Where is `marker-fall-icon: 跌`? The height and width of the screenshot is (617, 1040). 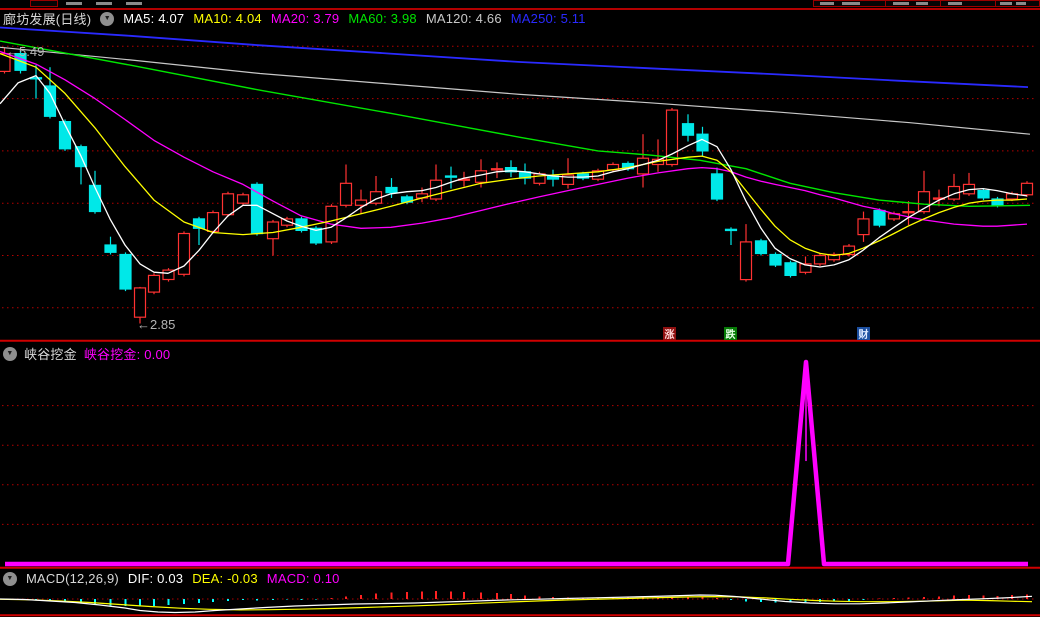
marker-fall-icon: 跌 is located at coordinates (730, 334).